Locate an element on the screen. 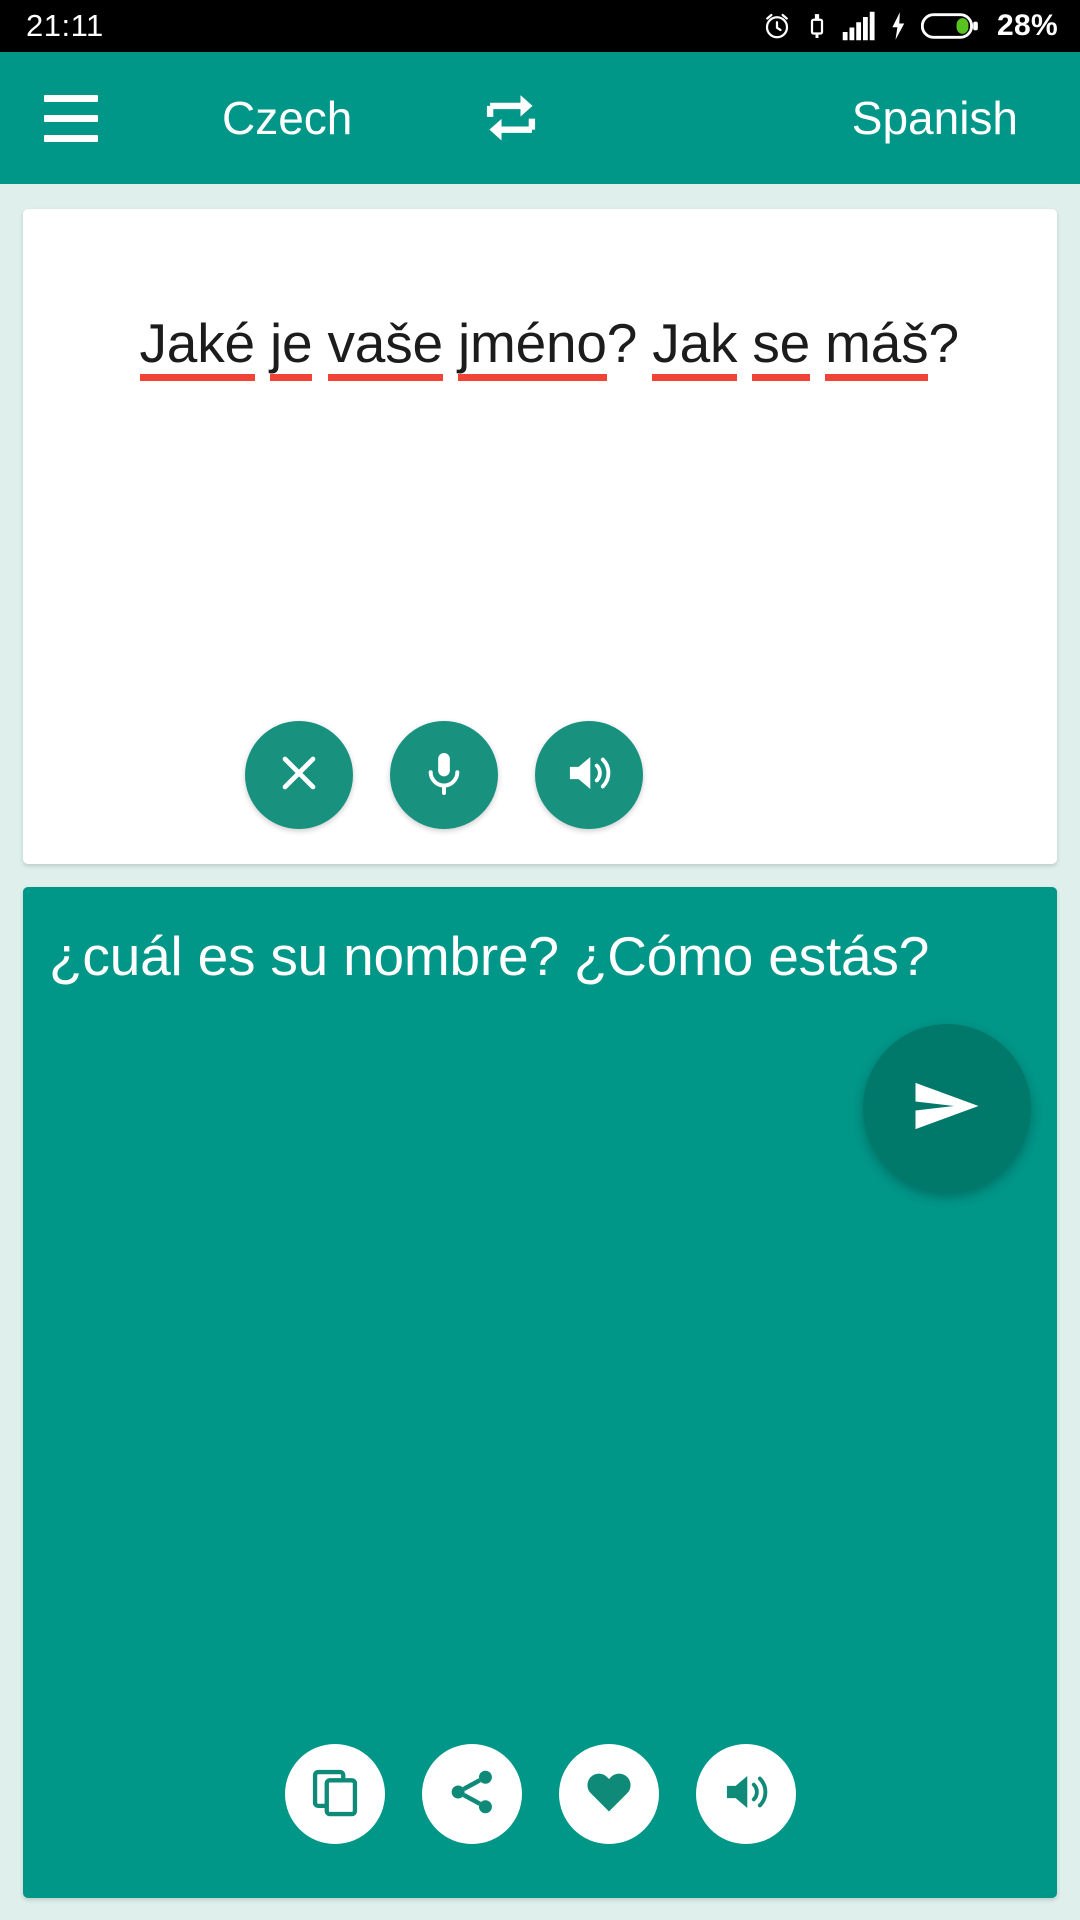 This screenshot has height=1920, width=1080. hamburger-menu-icon is located at coordinates (64, 118).